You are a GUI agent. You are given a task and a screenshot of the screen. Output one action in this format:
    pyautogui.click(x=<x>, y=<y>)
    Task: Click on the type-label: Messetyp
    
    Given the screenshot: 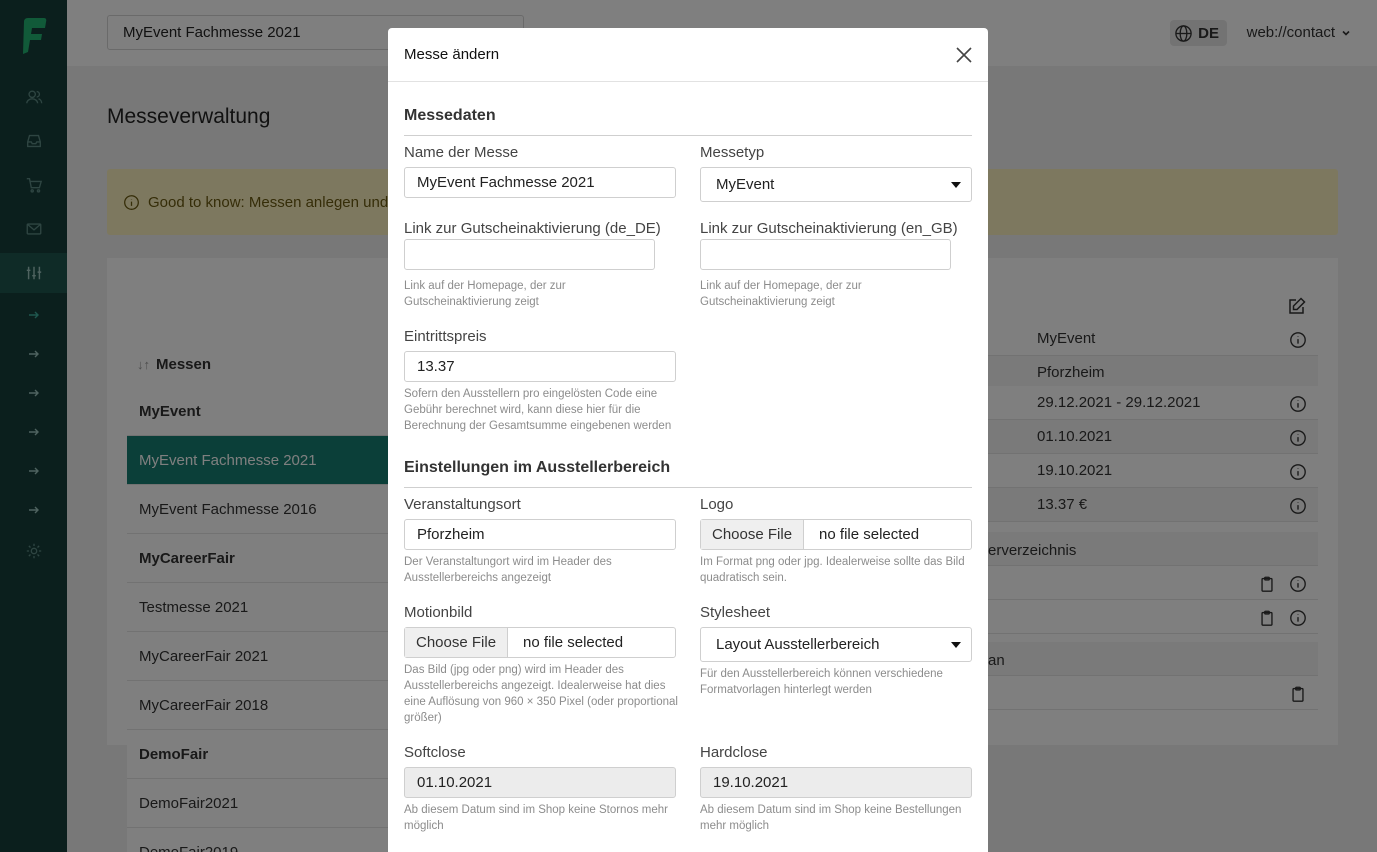 What is the action you would take?
    pyautogui.click(x=732, y=152)
    